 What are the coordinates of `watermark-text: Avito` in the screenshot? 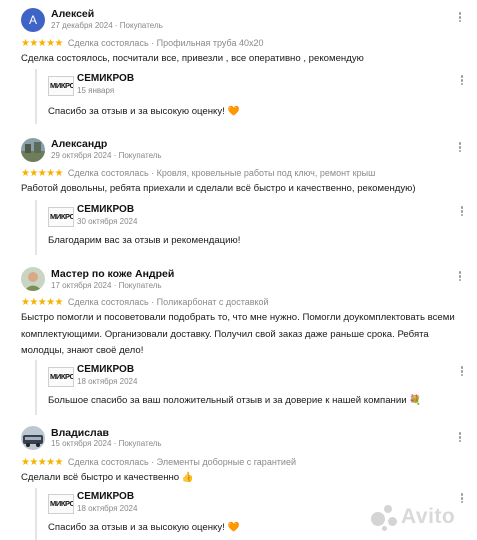 It's located at (428, 516).